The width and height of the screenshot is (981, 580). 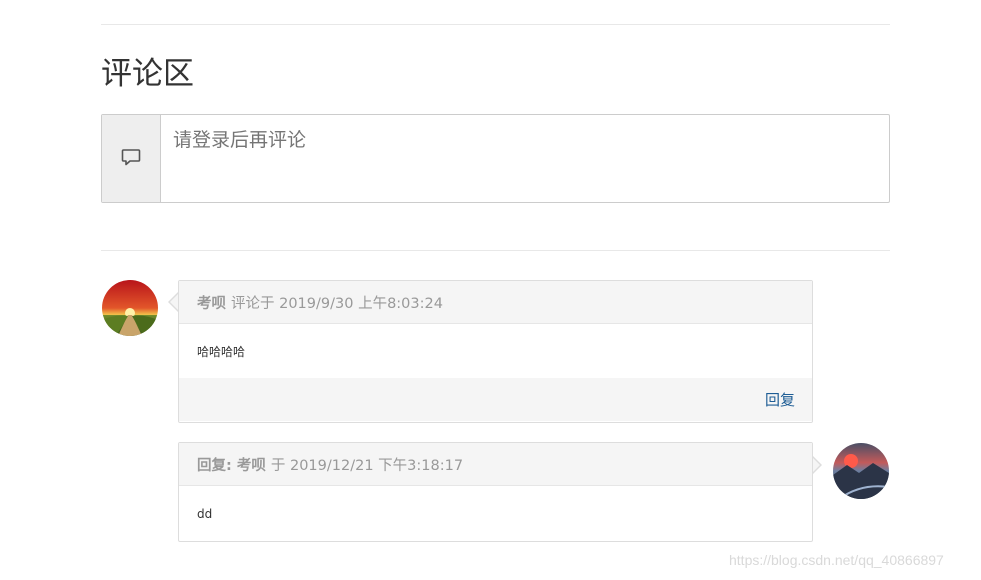 I want to click on comment-meta: 评论于 2019/9/30 上午8:03:24, so click(x=337, y=303).